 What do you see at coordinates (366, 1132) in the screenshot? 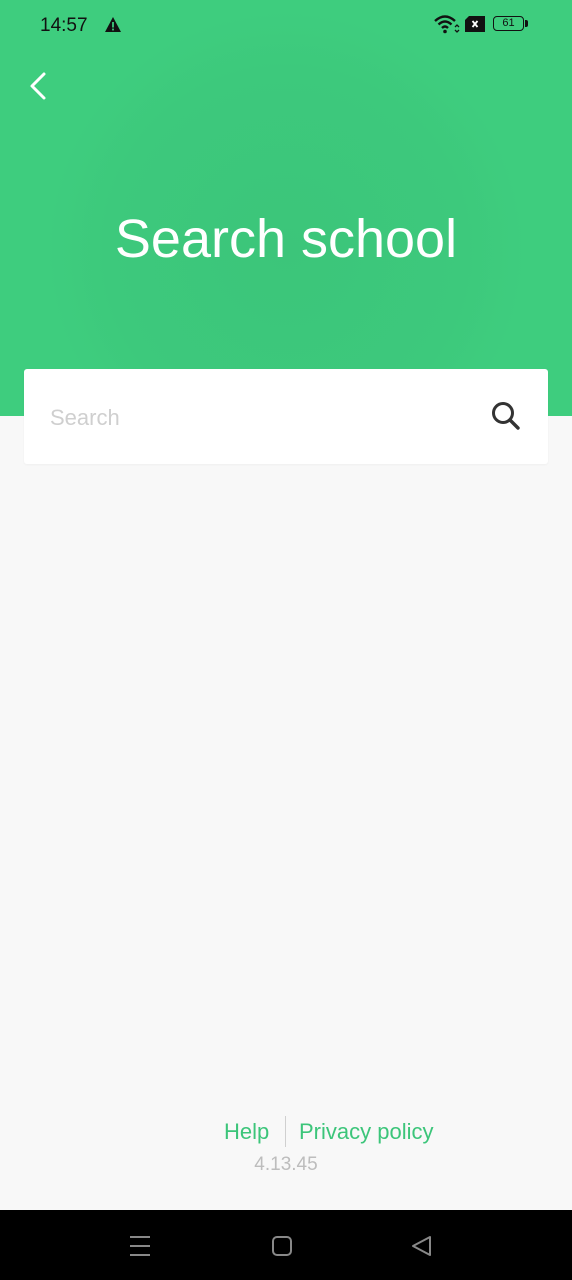
I see `privacy-policy-link: Privacy policy` at bounding box center [366, 1132].